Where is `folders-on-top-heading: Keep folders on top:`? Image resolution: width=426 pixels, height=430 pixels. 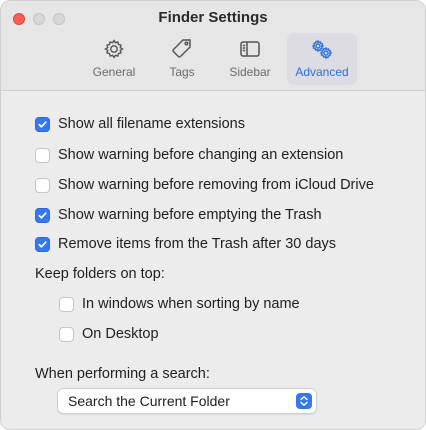 folders-on-top-heading: Keep folders on top: is located at coordinates (100, 274).